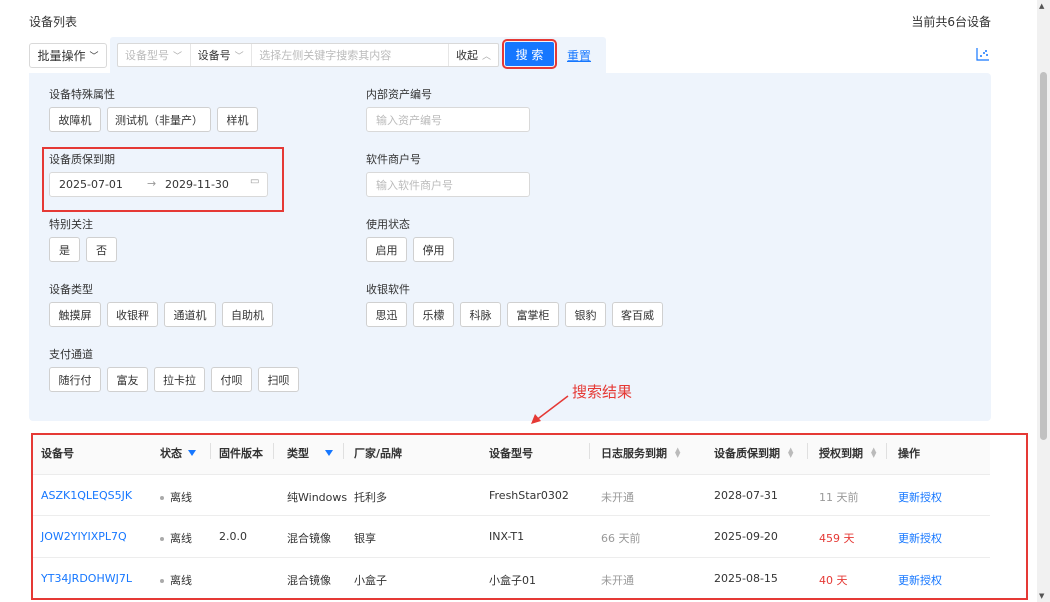 This screenshot has width=1050, height=602. What do you see at coordinates (82, 94) in the screenshot?
I see `special-attr-label: 设备特殊属性` at bounding box center [82, 94].